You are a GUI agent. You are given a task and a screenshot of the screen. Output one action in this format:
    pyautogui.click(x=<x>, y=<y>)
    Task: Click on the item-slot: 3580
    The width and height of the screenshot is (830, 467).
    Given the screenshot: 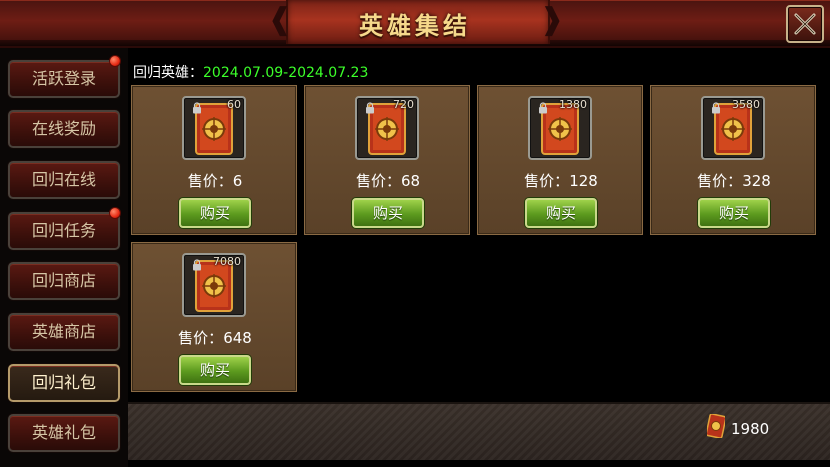 What is the action you would take?
    pyautogui.click(x=733, y=128)
    